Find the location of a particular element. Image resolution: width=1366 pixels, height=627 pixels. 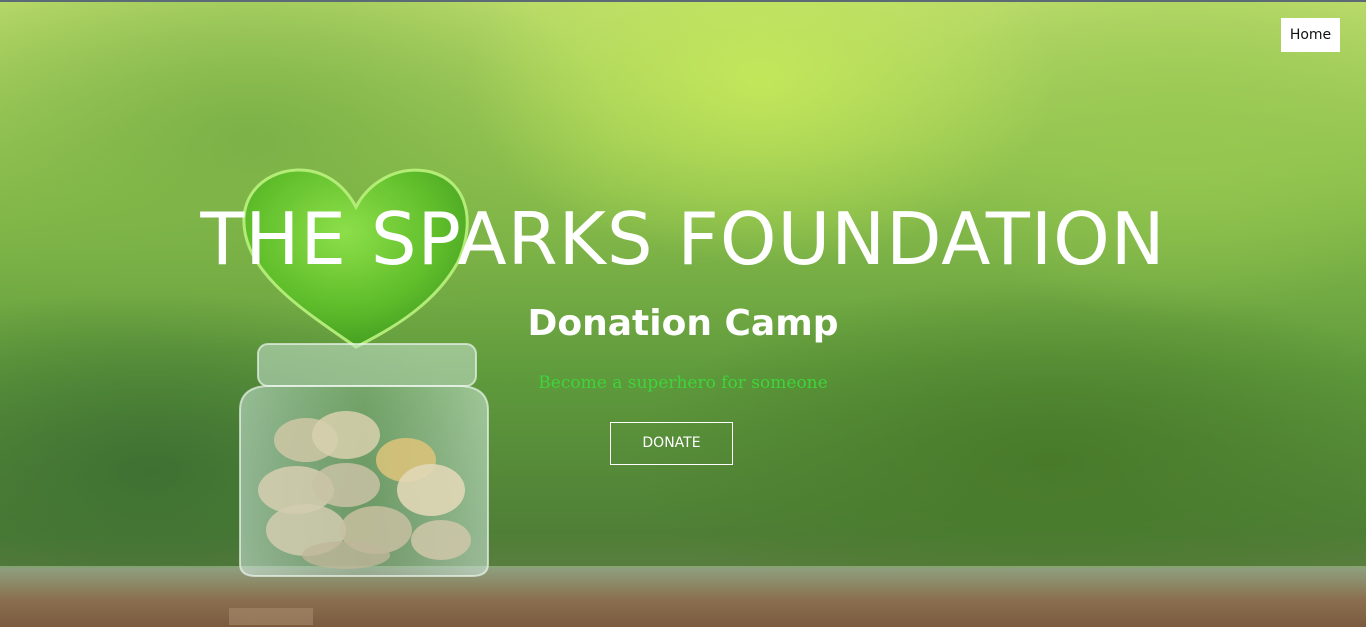

page-title: THE SPARKS FOUNDATION is located at coordinates (683, 239).